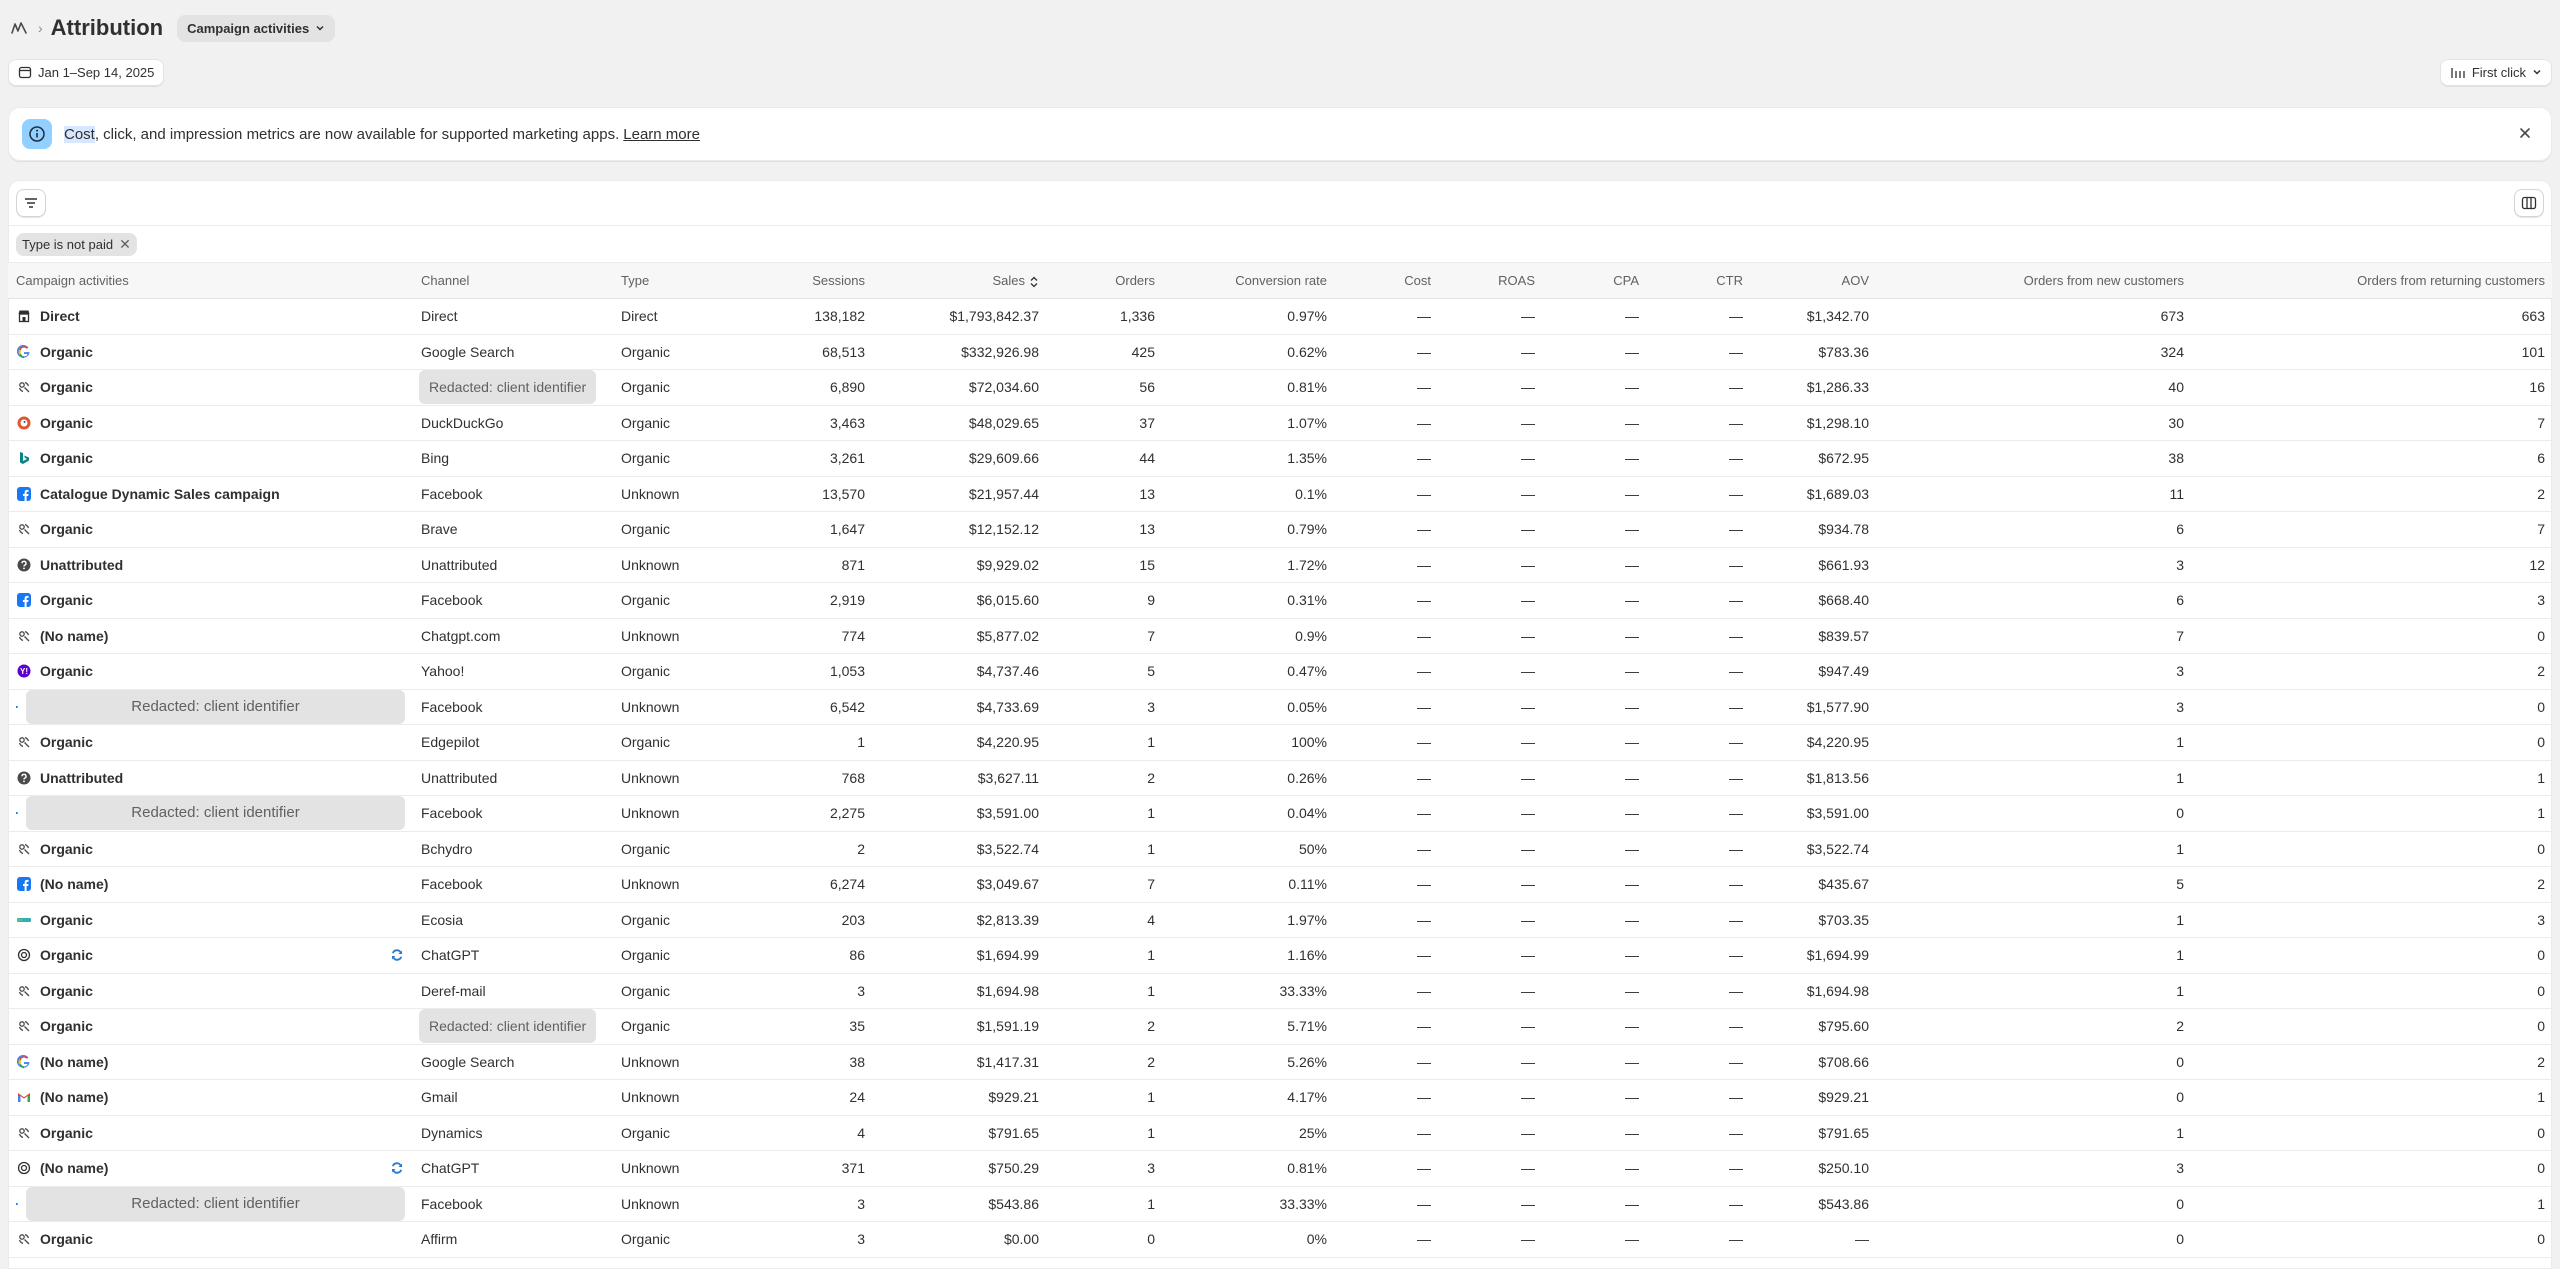  What do you see at coordinates (2495, 72) in the screenshot?
I see `attribution-model-button: First click` at bounding box center [2495, 72].